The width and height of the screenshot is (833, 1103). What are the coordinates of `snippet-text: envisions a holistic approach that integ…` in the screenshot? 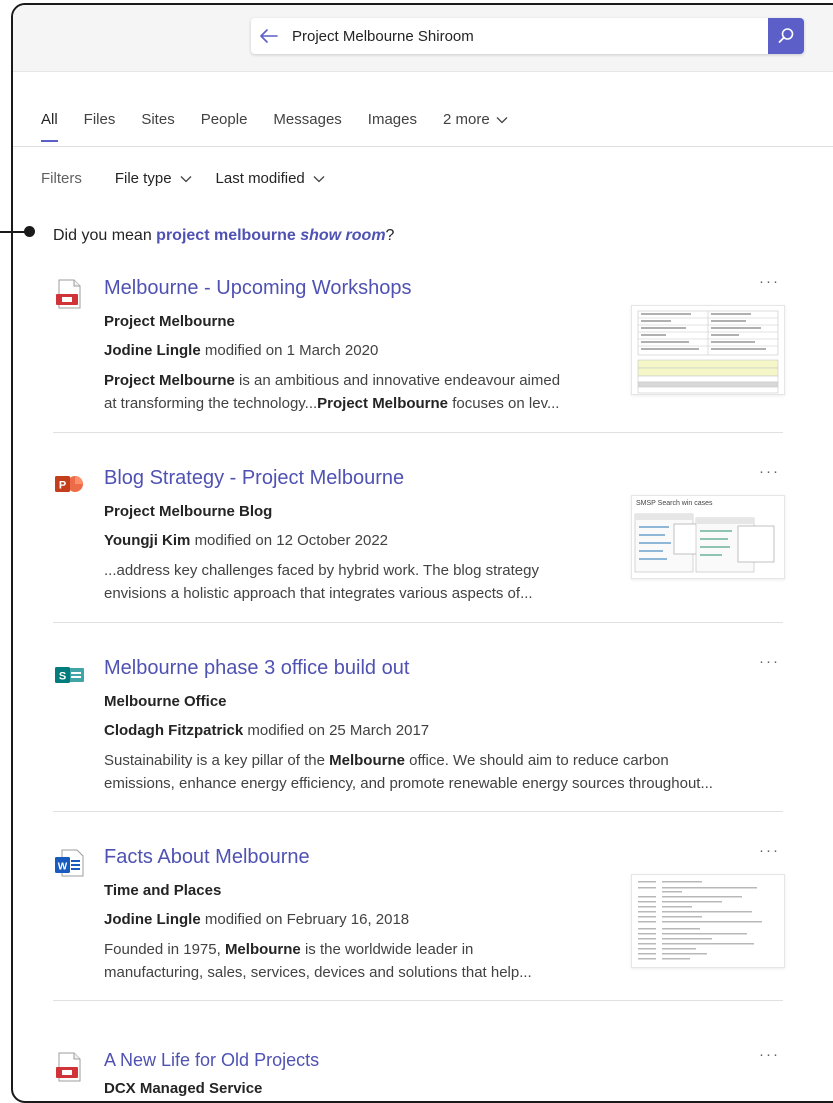 It's located at (318, 593).